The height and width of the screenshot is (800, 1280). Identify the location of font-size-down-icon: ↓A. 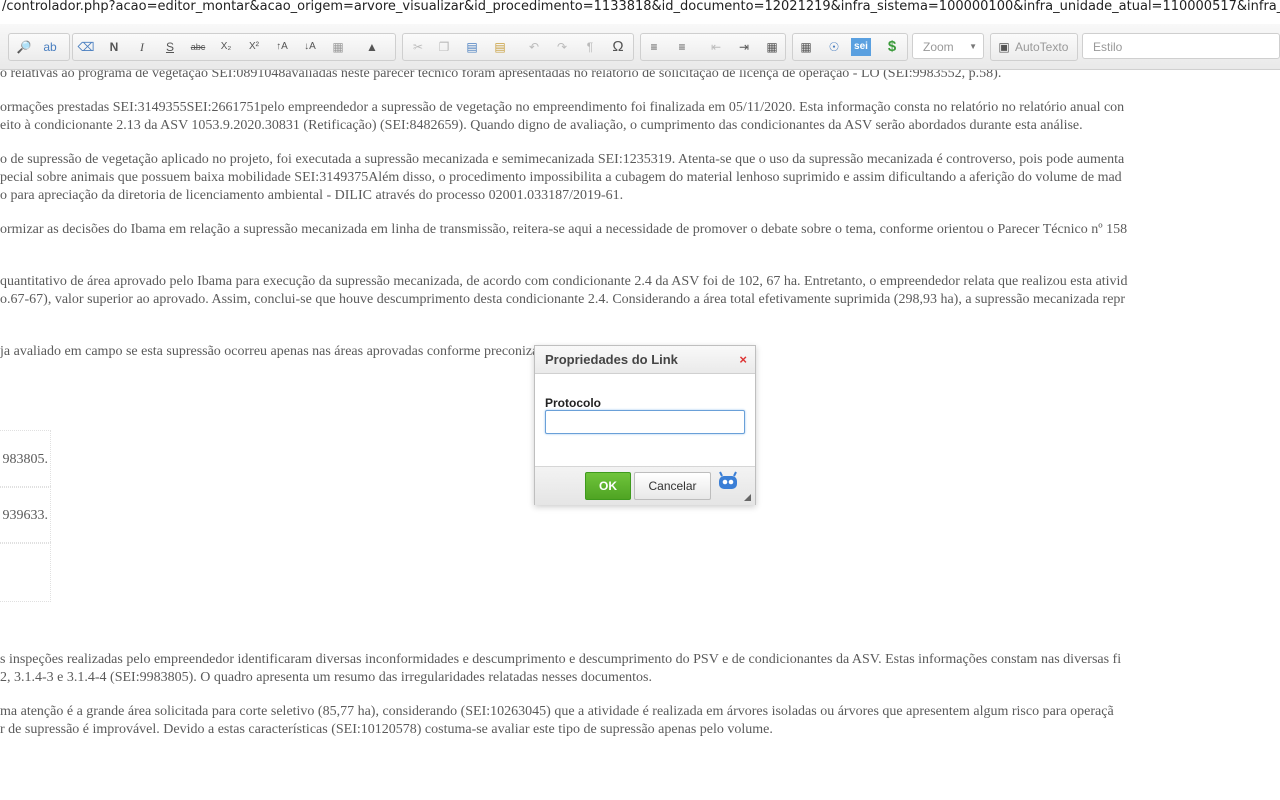
(310, 47).